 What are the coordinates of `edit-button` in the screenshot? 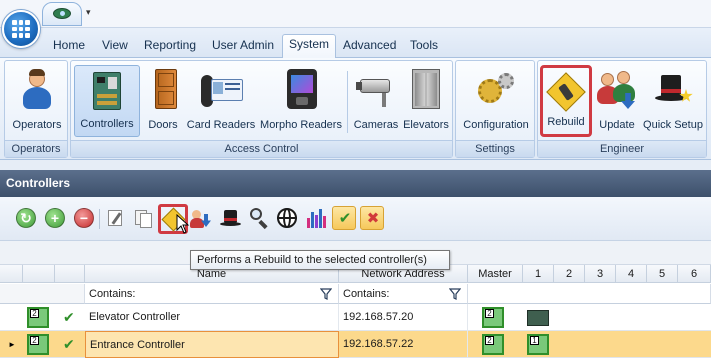 It's located at (115, 218).